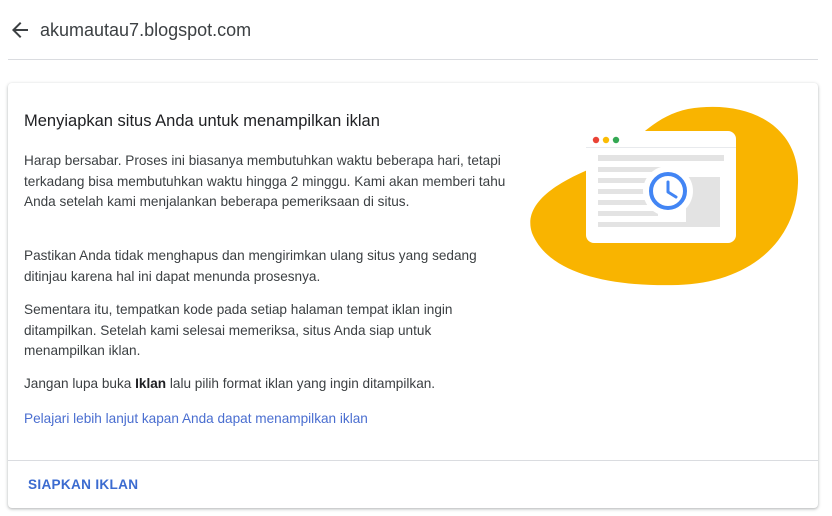 The height and width of the screenshot is (516, 832). I want to click on window-dot-yellow, so click(606, 140).